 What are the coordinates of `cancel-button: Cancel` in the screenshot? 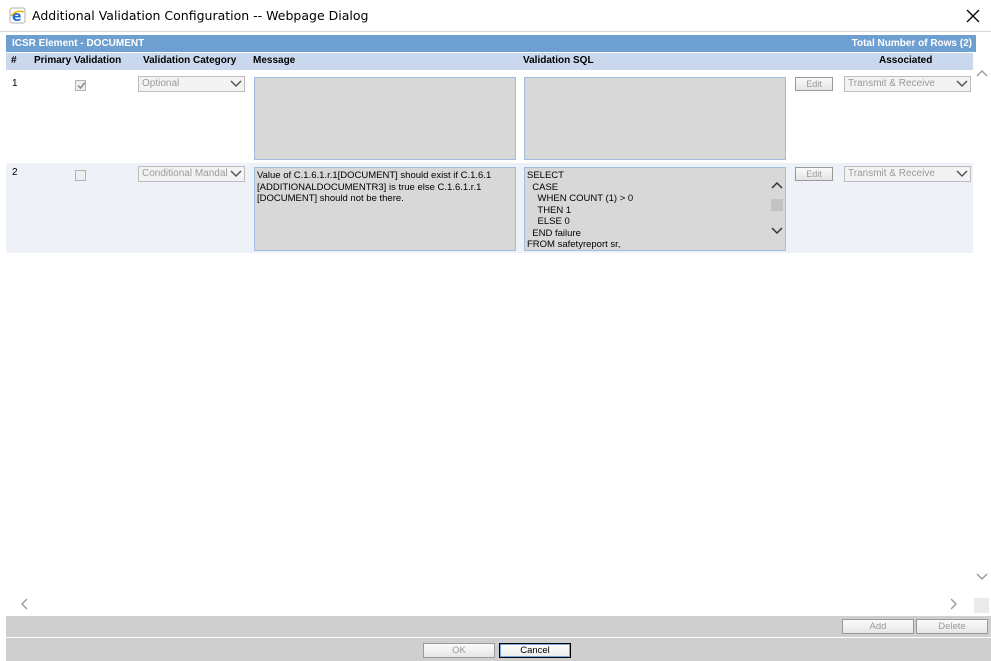 It's located at (535, 650).